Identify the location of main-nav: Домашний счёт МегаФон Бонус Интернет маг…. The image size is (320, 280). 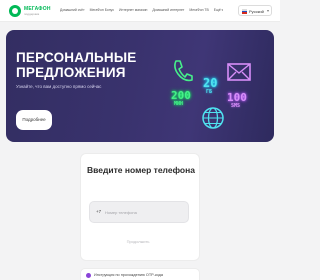
(141, 10).